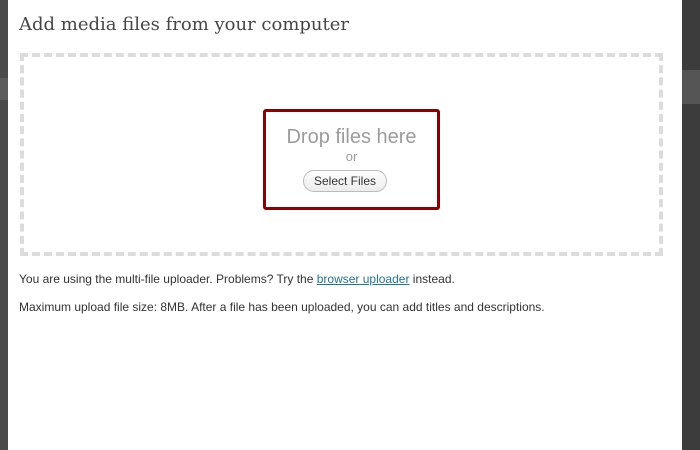 The width and height of the screenshot is (700, 450). I want to click on dialog-title: Add media files from your computer, so click(184, 24).